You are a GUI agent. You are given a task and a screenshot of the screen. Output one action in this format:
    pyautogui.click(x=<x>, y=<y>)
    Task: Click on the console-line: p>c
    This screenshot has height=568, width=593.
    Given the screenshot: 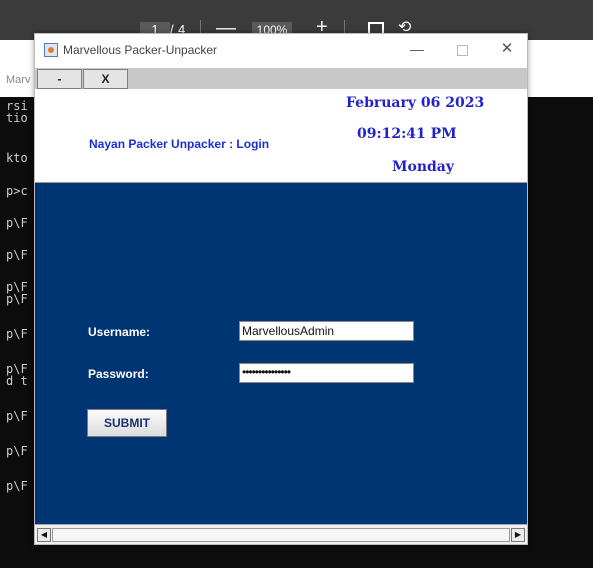 What is the action you would take?
    pyautogui.click(x=17, y=191)
    